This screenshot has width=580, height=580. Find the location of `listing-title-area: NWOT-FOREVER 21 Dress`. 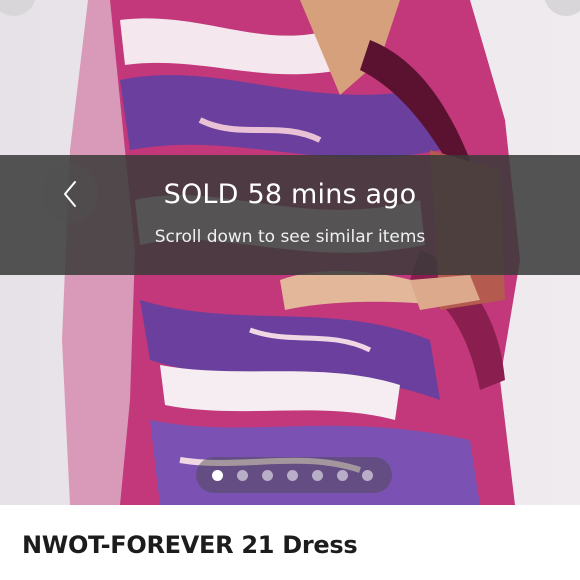

listing-title-area: NWOT-FOREVER 21 Dress is located at coordinates (290, 542).